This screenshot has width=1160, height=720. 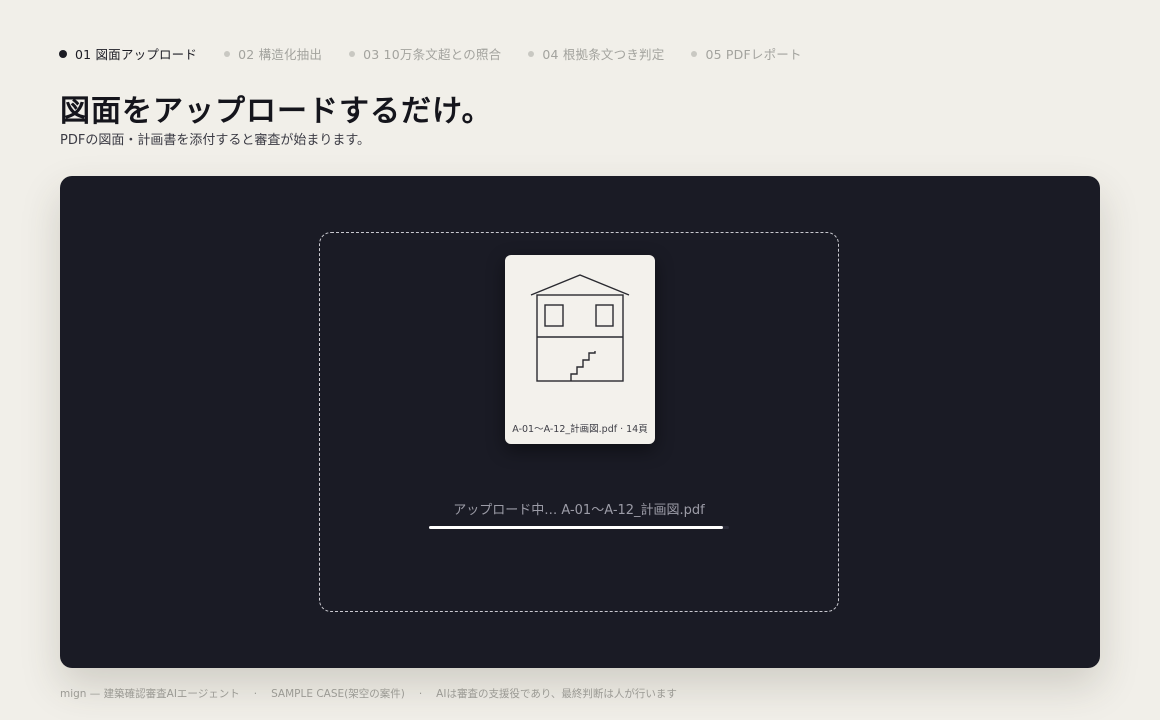 I want to click on step-upload: 01 図面アップロード, so click(x=128, y=53).